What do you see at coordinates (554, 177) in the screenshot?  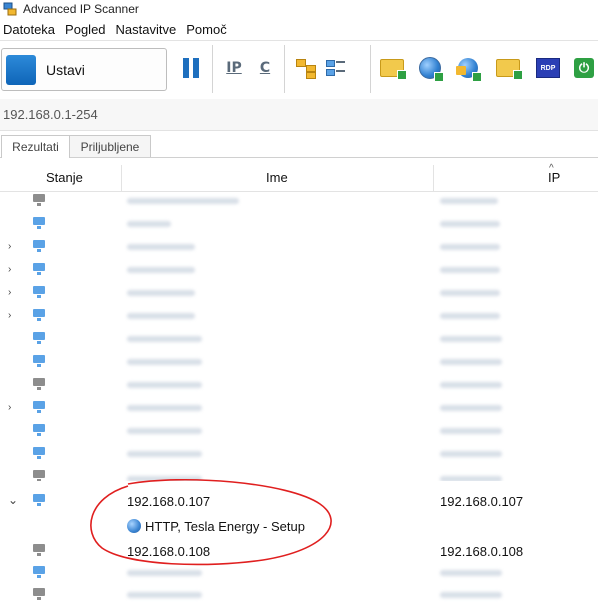 I see `column-ip: IP` at bounding box center [554, 177].